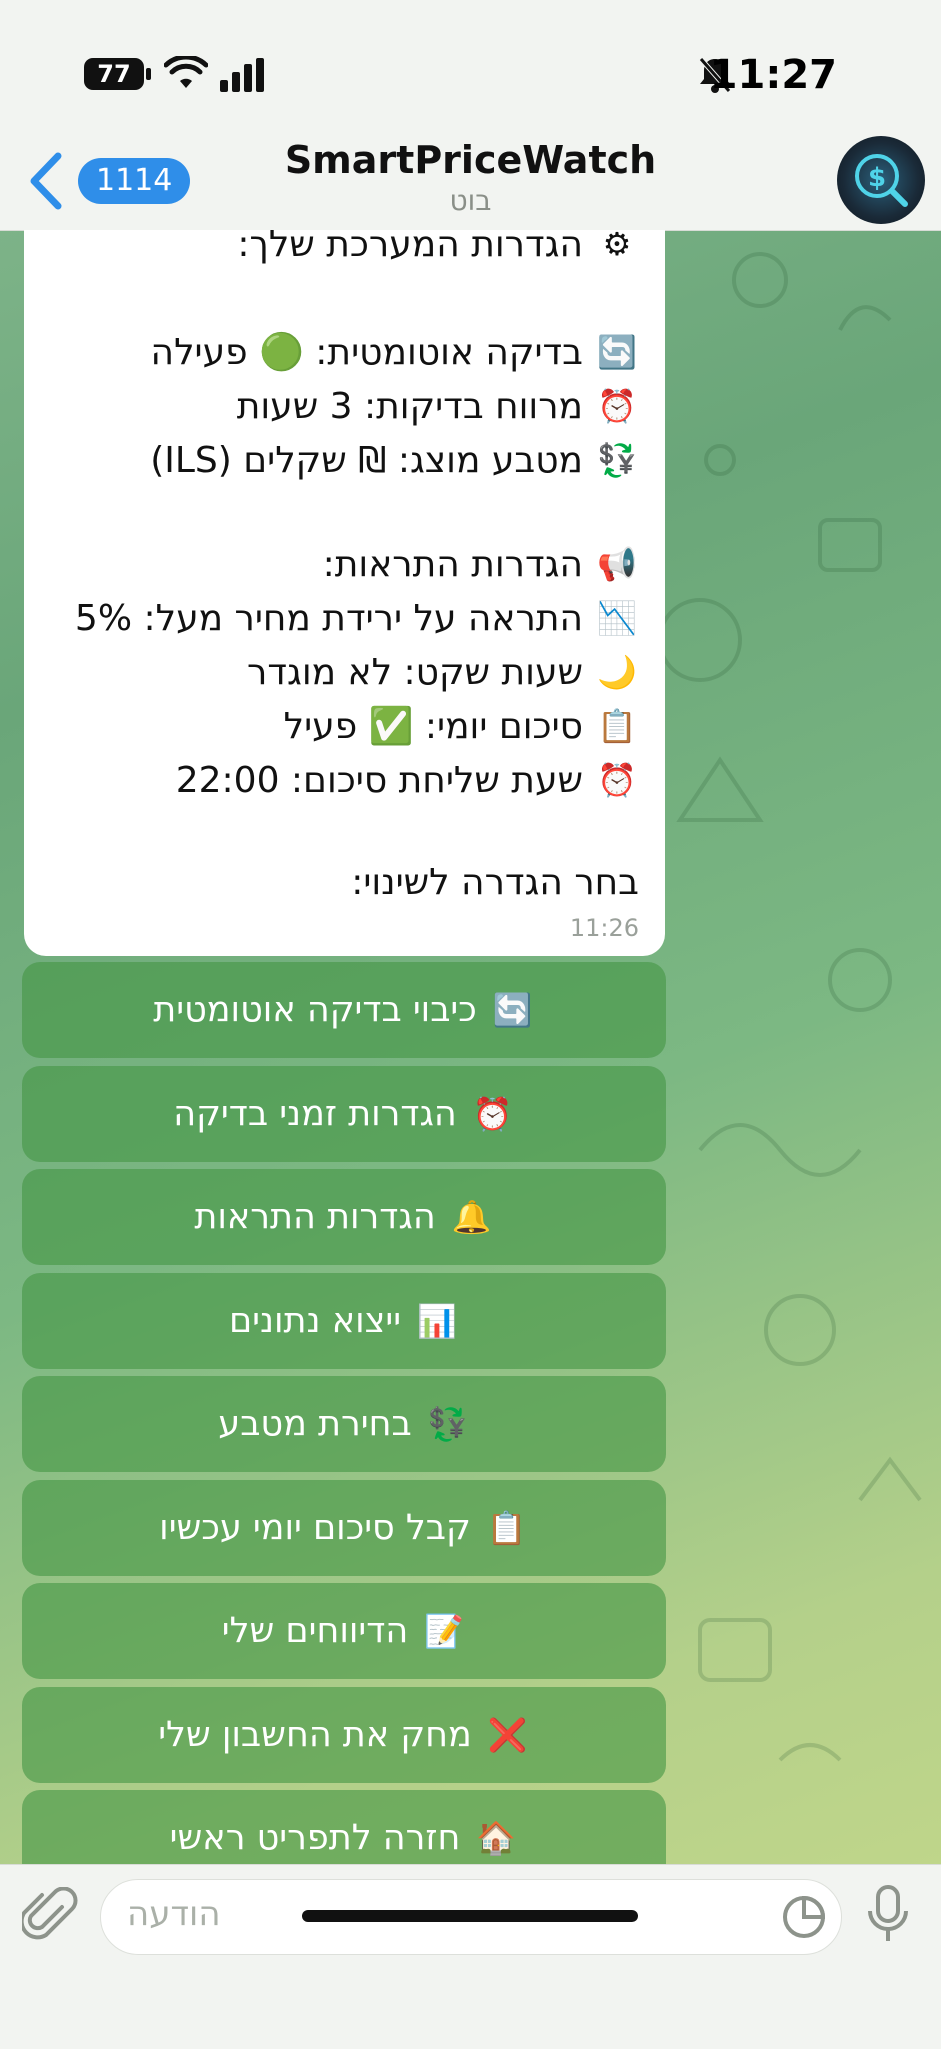 This screenshot has height=2049, width=941. I want to click on message-line: 📉 התראה על ירידת מחיר מעל: 5%, so click(357, 618).